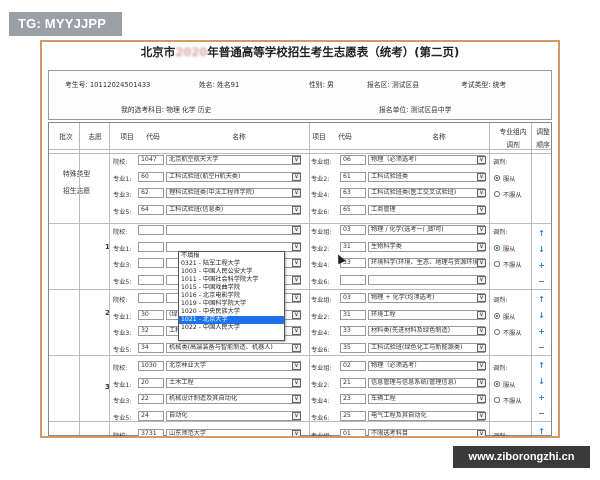  I want to click on name-select: 不限选考科目, so click(426, 432).